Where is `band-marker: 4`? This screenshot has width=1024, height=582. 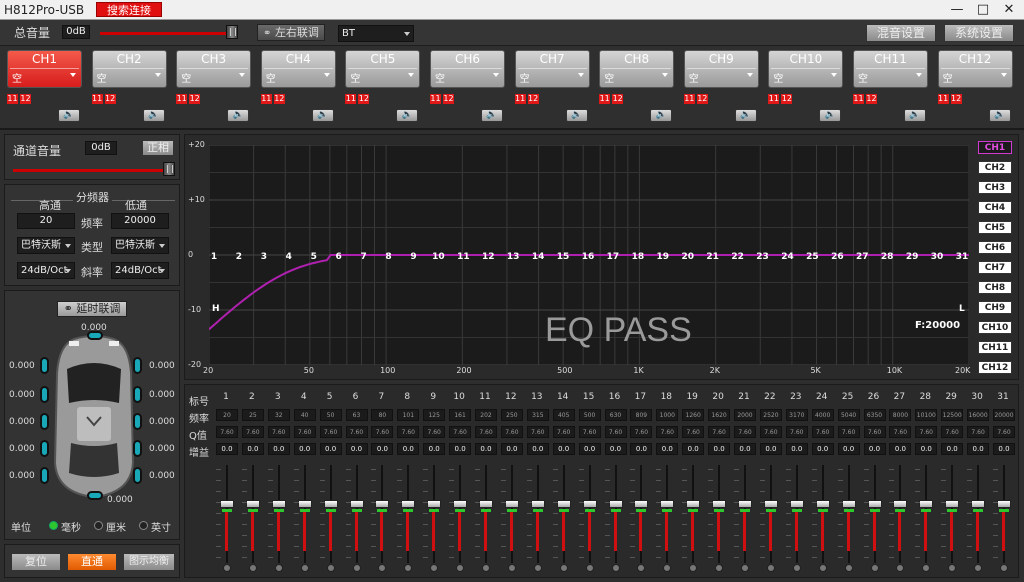 band-marker: 4 is located at coordinates (289, 257).